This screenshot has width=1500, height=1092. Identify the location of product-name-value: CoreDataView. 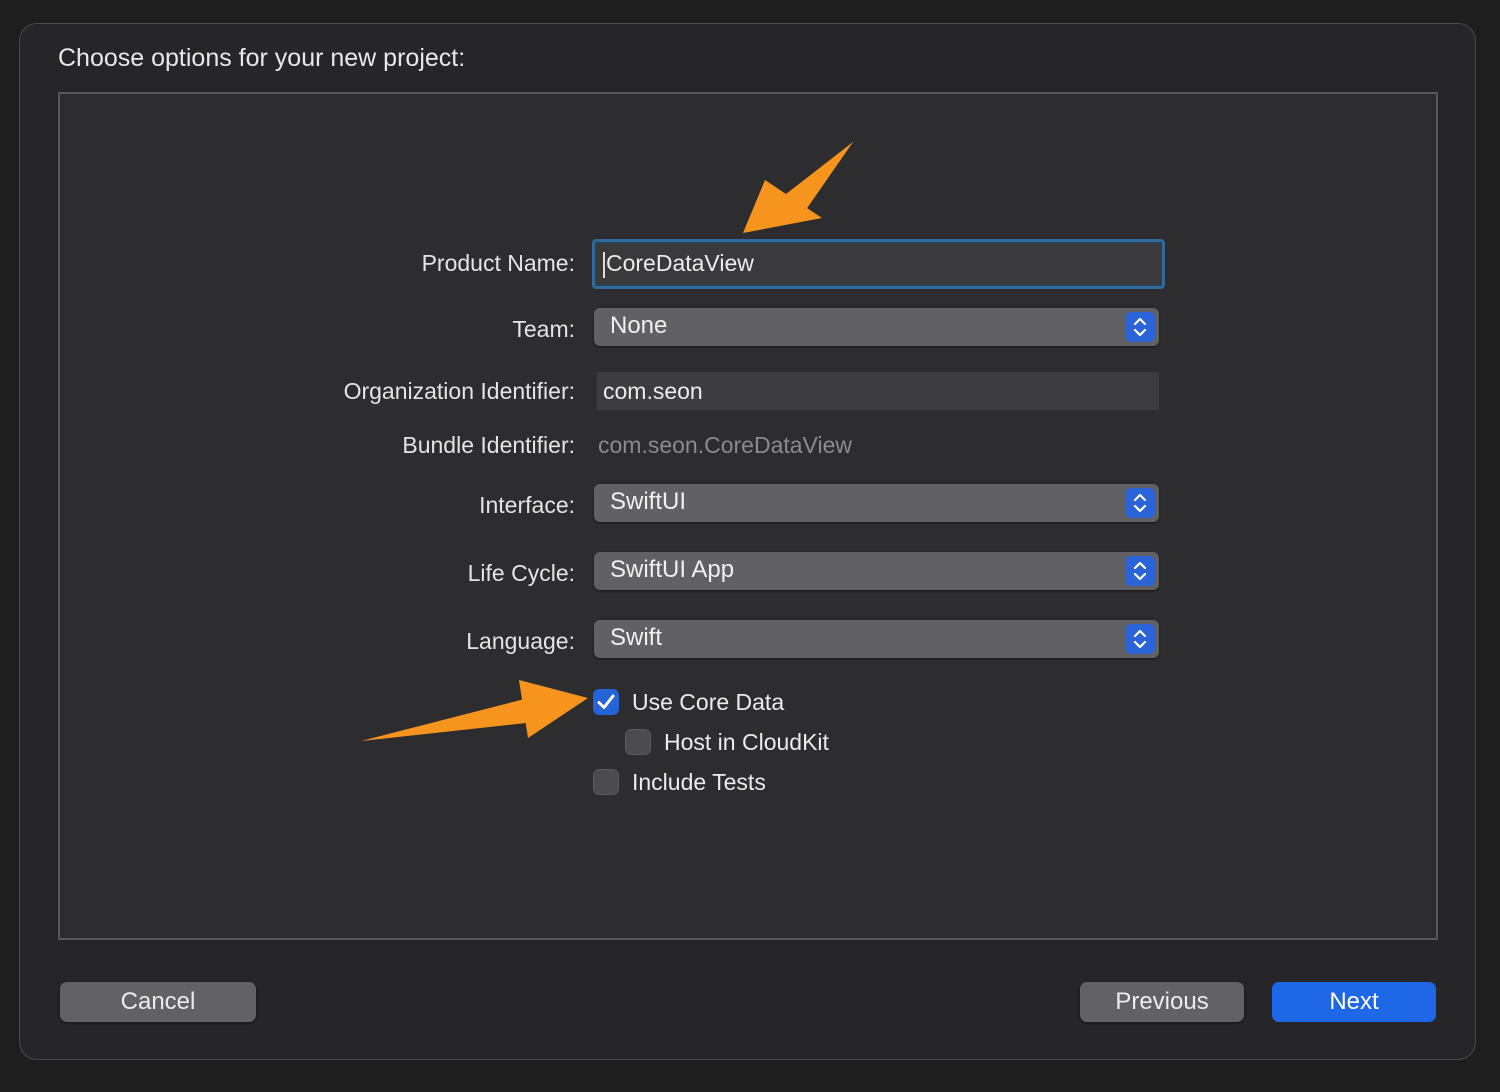
(680, 263).